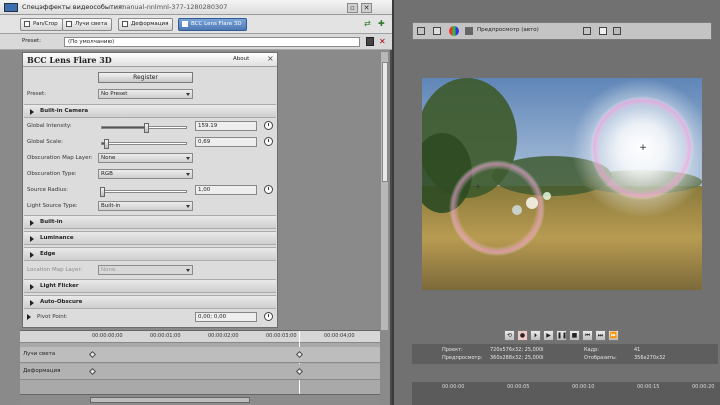 The width and height of the screenshot is (720, 405). What do you see at coordinates (124, 127) in the screenshot?
I see `slider-fill` at bounding box center [124, 127].